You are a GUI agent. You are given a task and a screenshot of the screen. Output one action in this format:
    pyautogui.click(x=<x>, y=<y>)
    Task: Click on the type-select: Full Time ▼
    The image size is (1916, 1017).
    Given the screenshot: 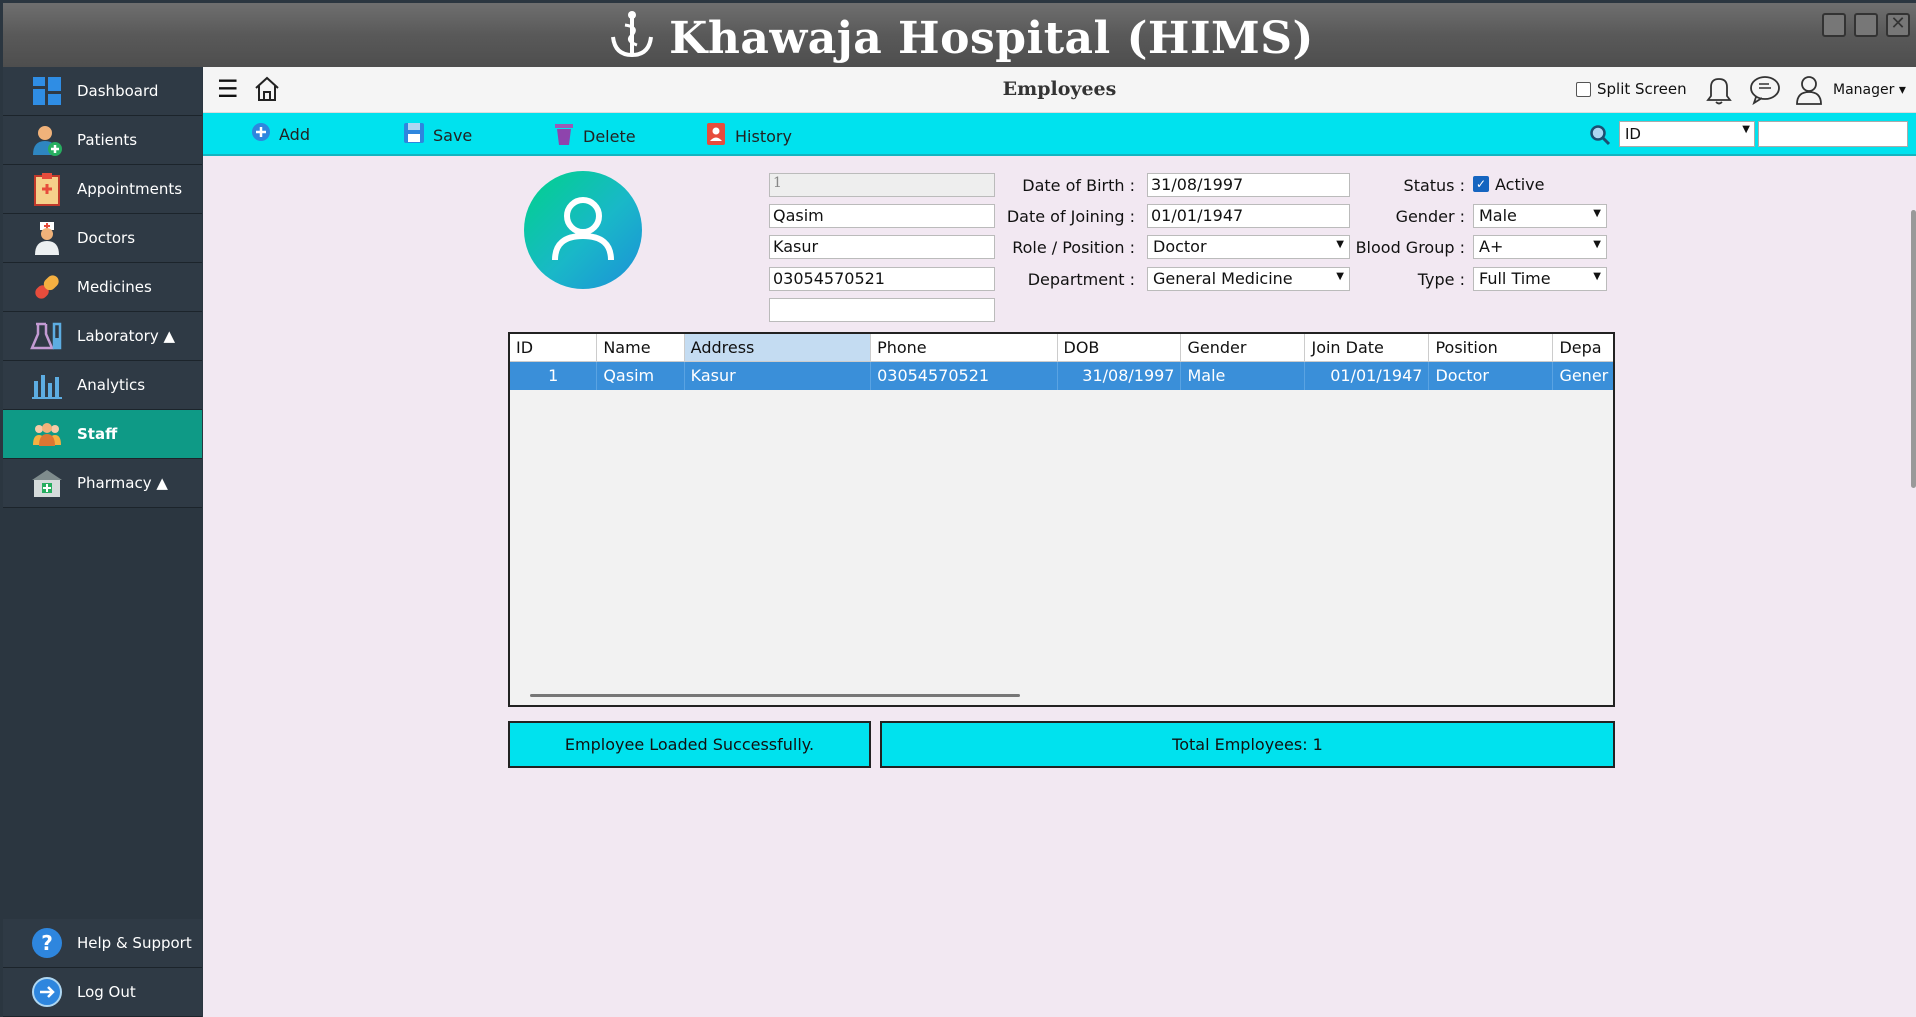 What is the action you would take?
    pyautogui.click(x=1540, y=279)
    